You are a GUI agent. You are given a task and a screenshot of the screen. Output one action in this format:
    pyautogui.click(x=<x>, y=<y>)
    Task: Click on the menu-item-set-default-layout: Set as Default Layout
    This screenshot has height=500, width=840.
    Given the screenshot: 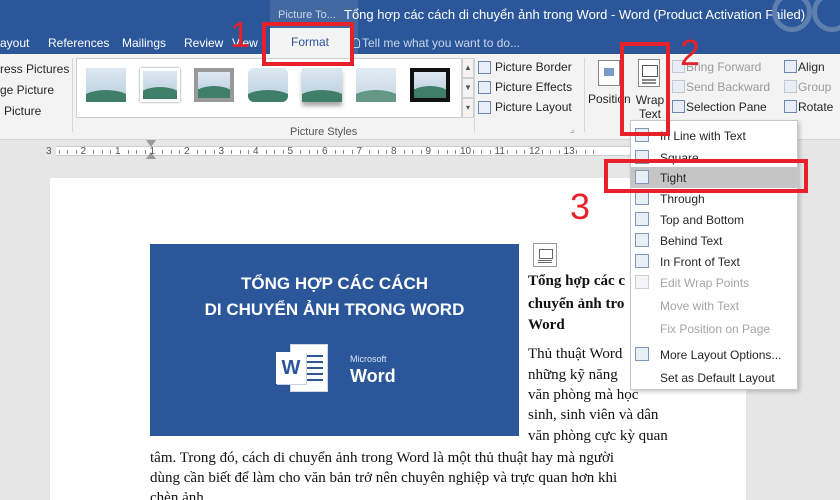 What is the action you would take?
    pyautogui.click(x=714, y=377)
    